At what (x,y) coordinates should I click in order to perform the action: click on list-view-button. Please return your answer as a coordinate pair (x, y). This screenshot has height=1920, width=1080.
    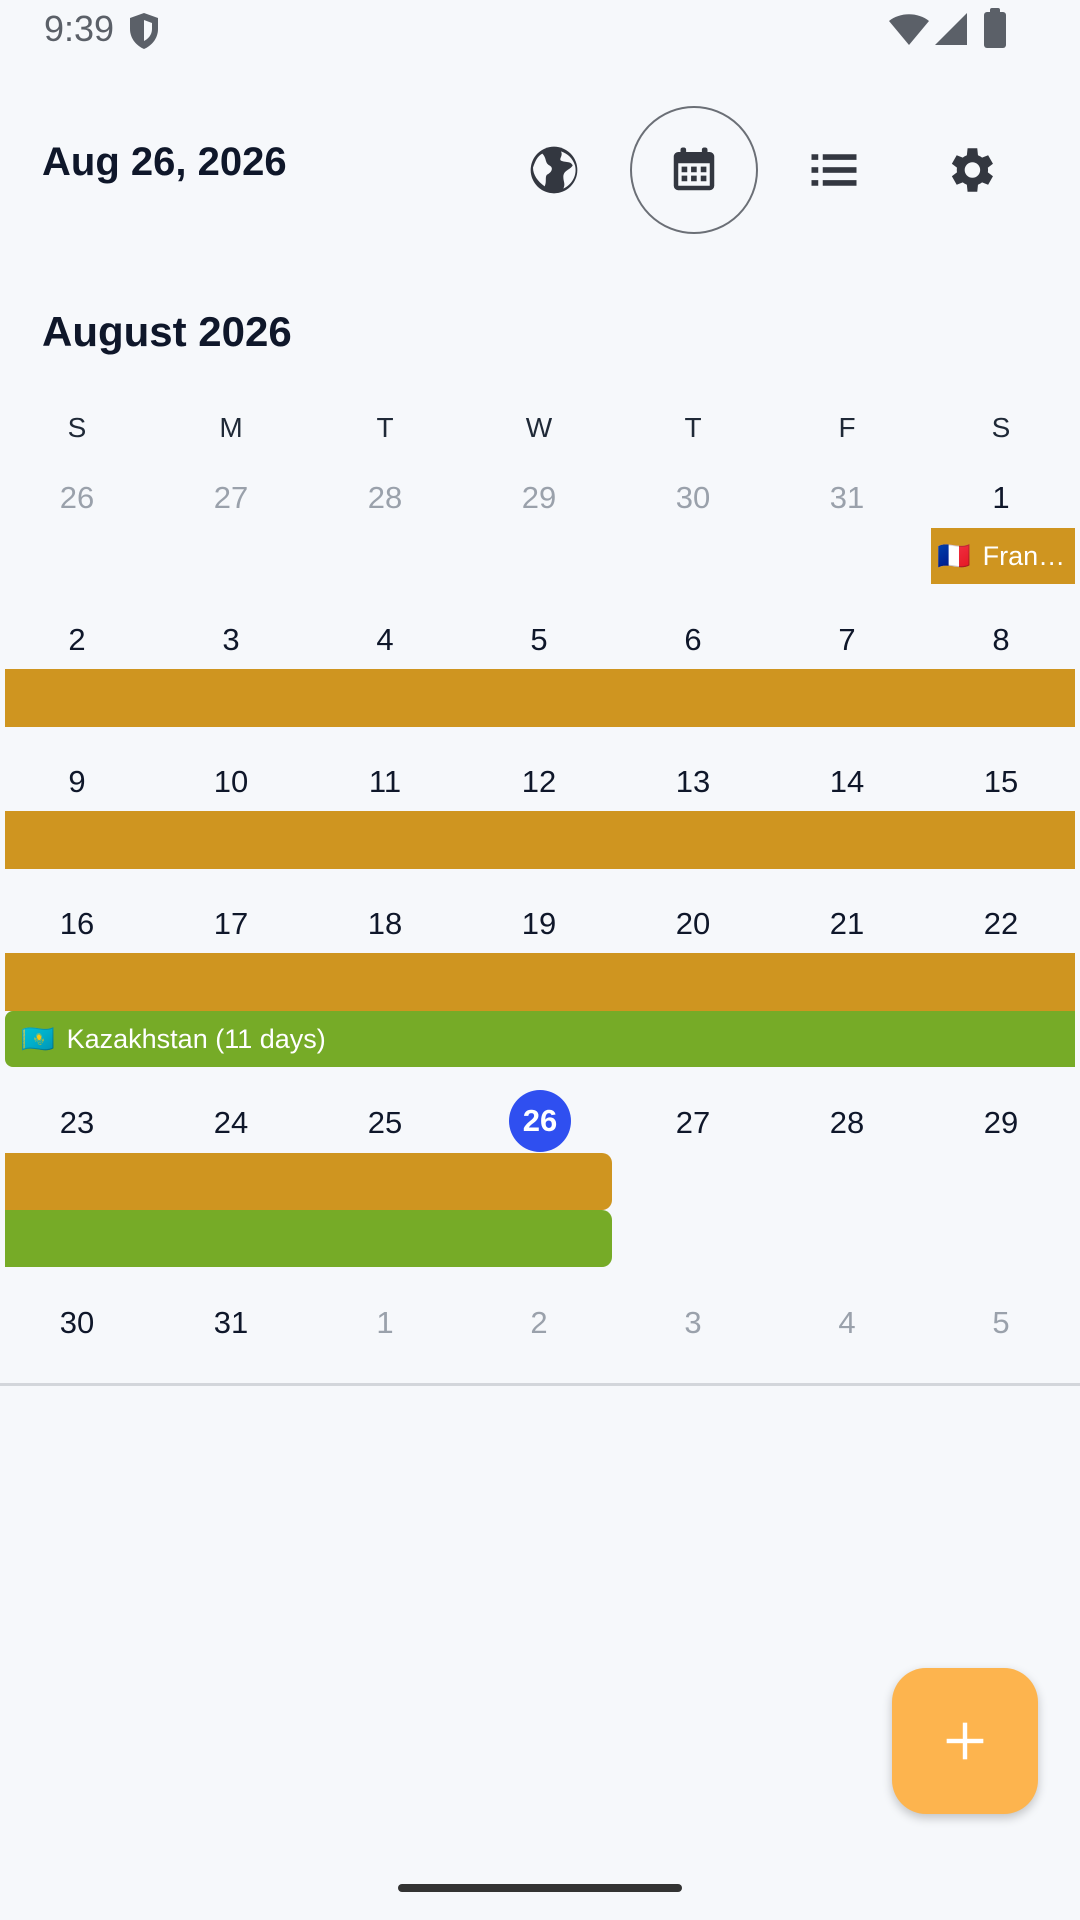
    Looking at the image, I should click on (834, 170).